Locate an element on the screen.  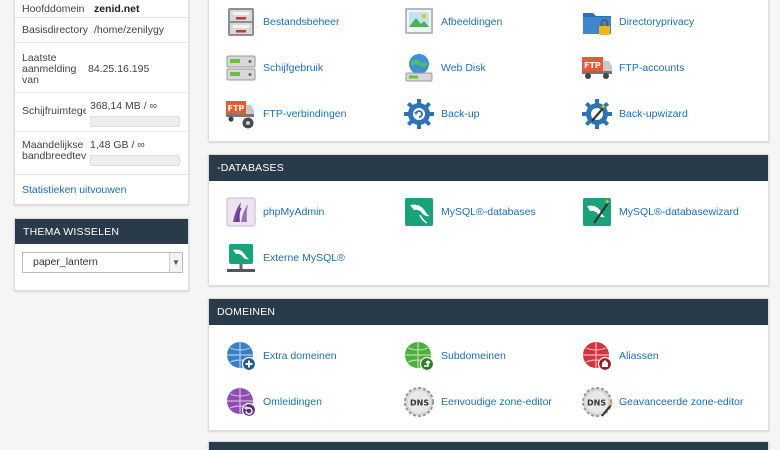
subdomains-link: Subdomeinen is located at coordinates (454, 356).